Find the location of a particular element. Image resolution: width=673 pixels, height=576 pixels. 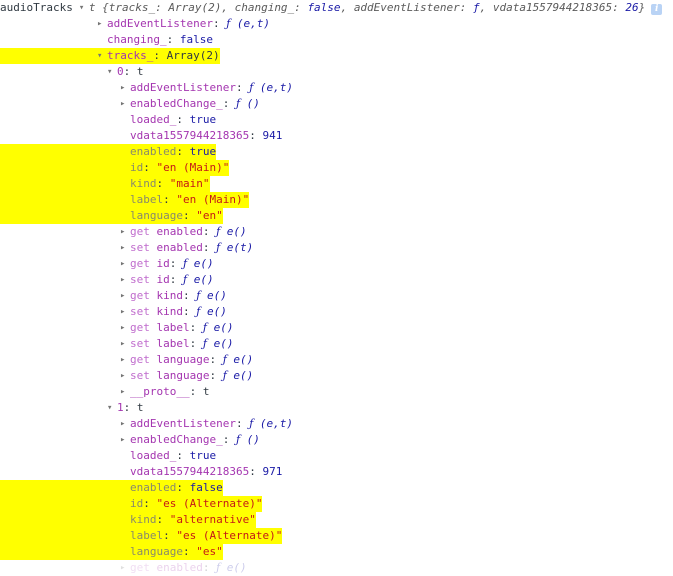

tree-row-content: get language: ƒ e() is located at coordinates (126, 360).